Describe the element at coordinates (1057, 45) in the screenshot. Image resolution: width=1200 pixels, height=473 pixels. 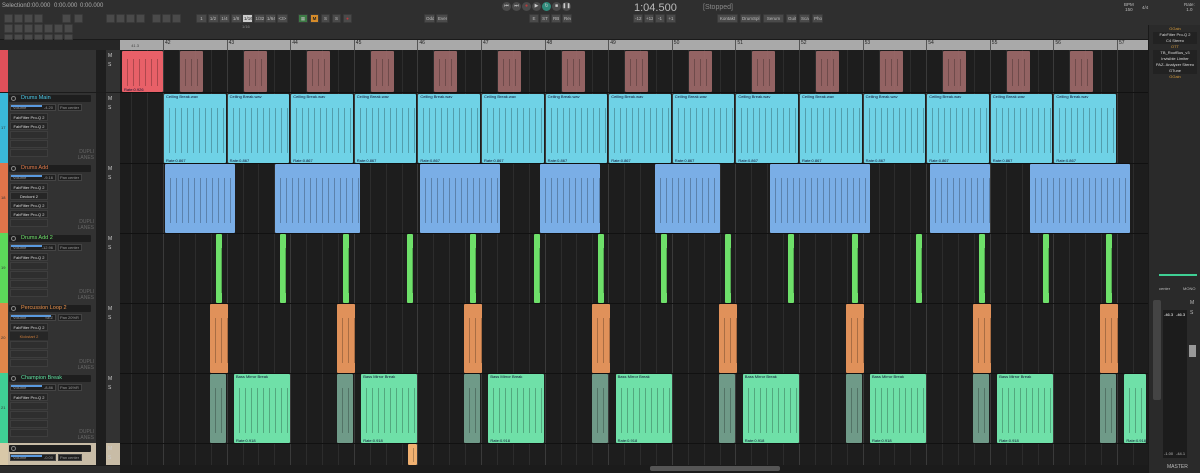
I see `ruler-bar-label: 56` at that location.